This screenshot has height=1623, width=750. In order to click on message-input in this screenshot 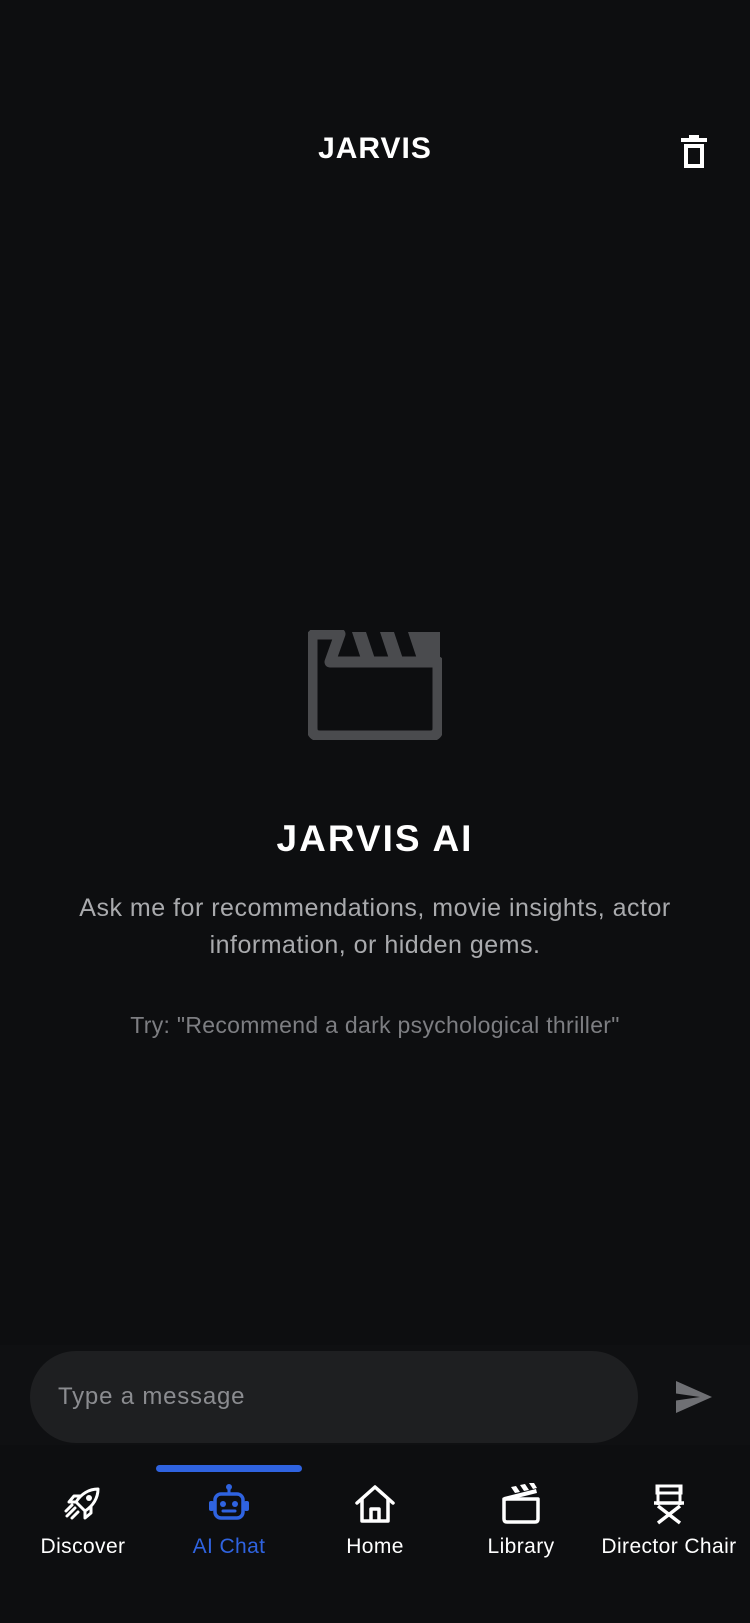, I will do `click(334, 1397)`.